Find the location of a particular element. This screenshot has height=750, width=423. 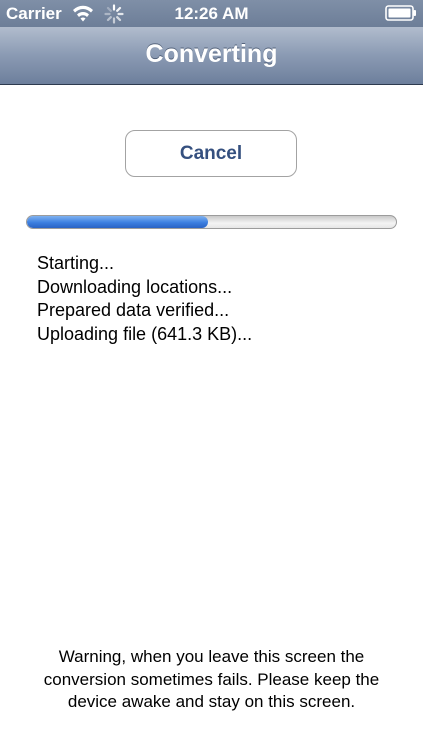

status-bar: Carrier 12:26 AM is located at coordinates (211, 13).